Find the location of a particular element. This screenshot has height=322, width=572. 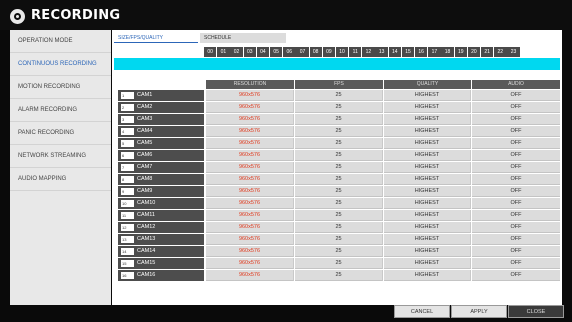

table-row: 13 CAM13 960x576 25 HIGHEST OFF is located at coordinates (337, 239).